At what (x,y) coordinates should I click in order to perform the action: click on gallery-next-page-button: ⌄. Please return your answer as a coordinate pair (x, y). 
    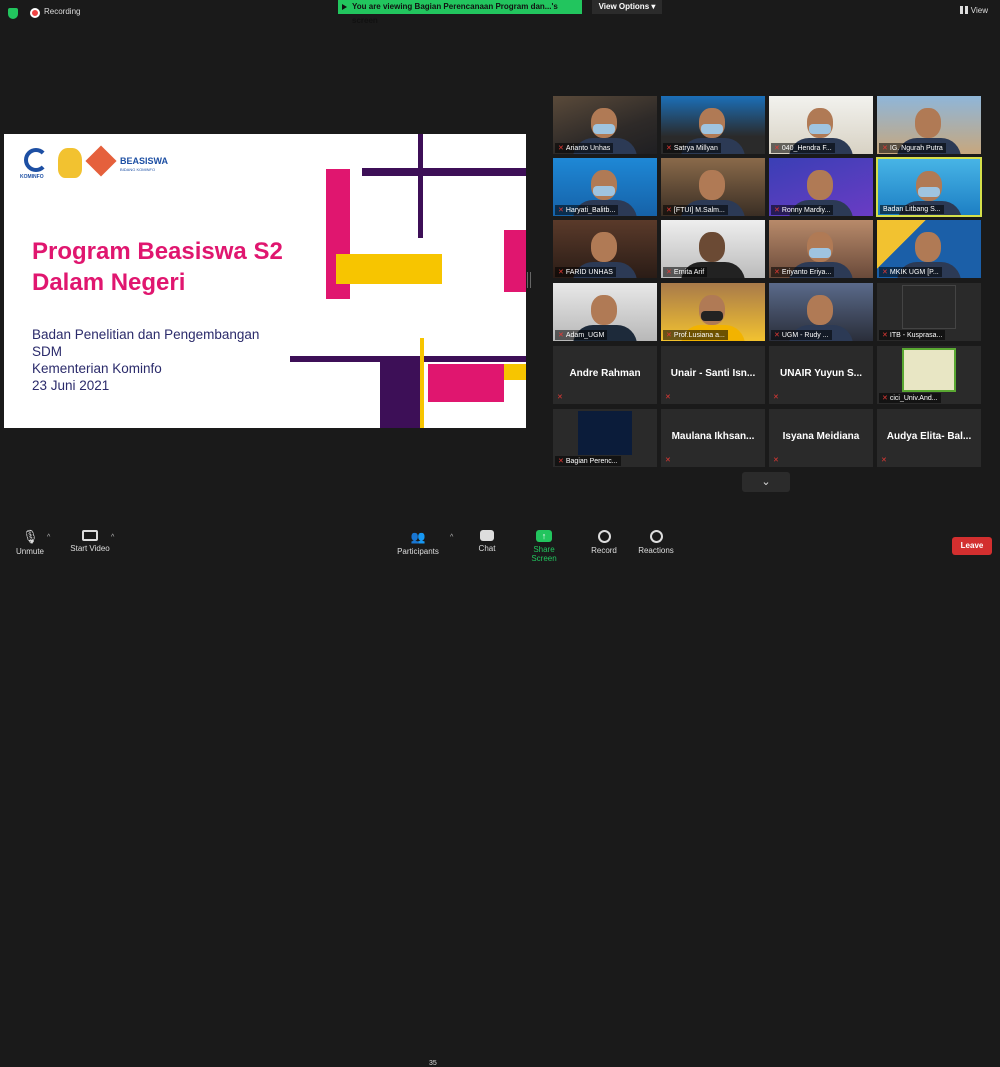
    Looking at the image, I should click on (766, 482).